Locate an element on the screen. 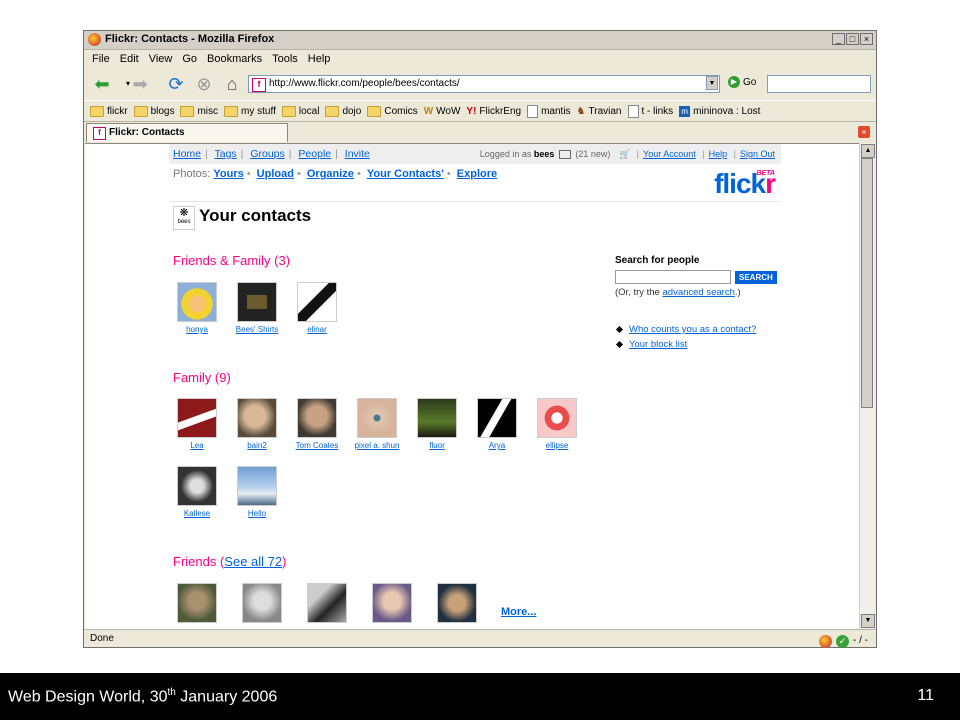  bookmark-mininova: m mininova : Lost is located at coordinates (719, 111).